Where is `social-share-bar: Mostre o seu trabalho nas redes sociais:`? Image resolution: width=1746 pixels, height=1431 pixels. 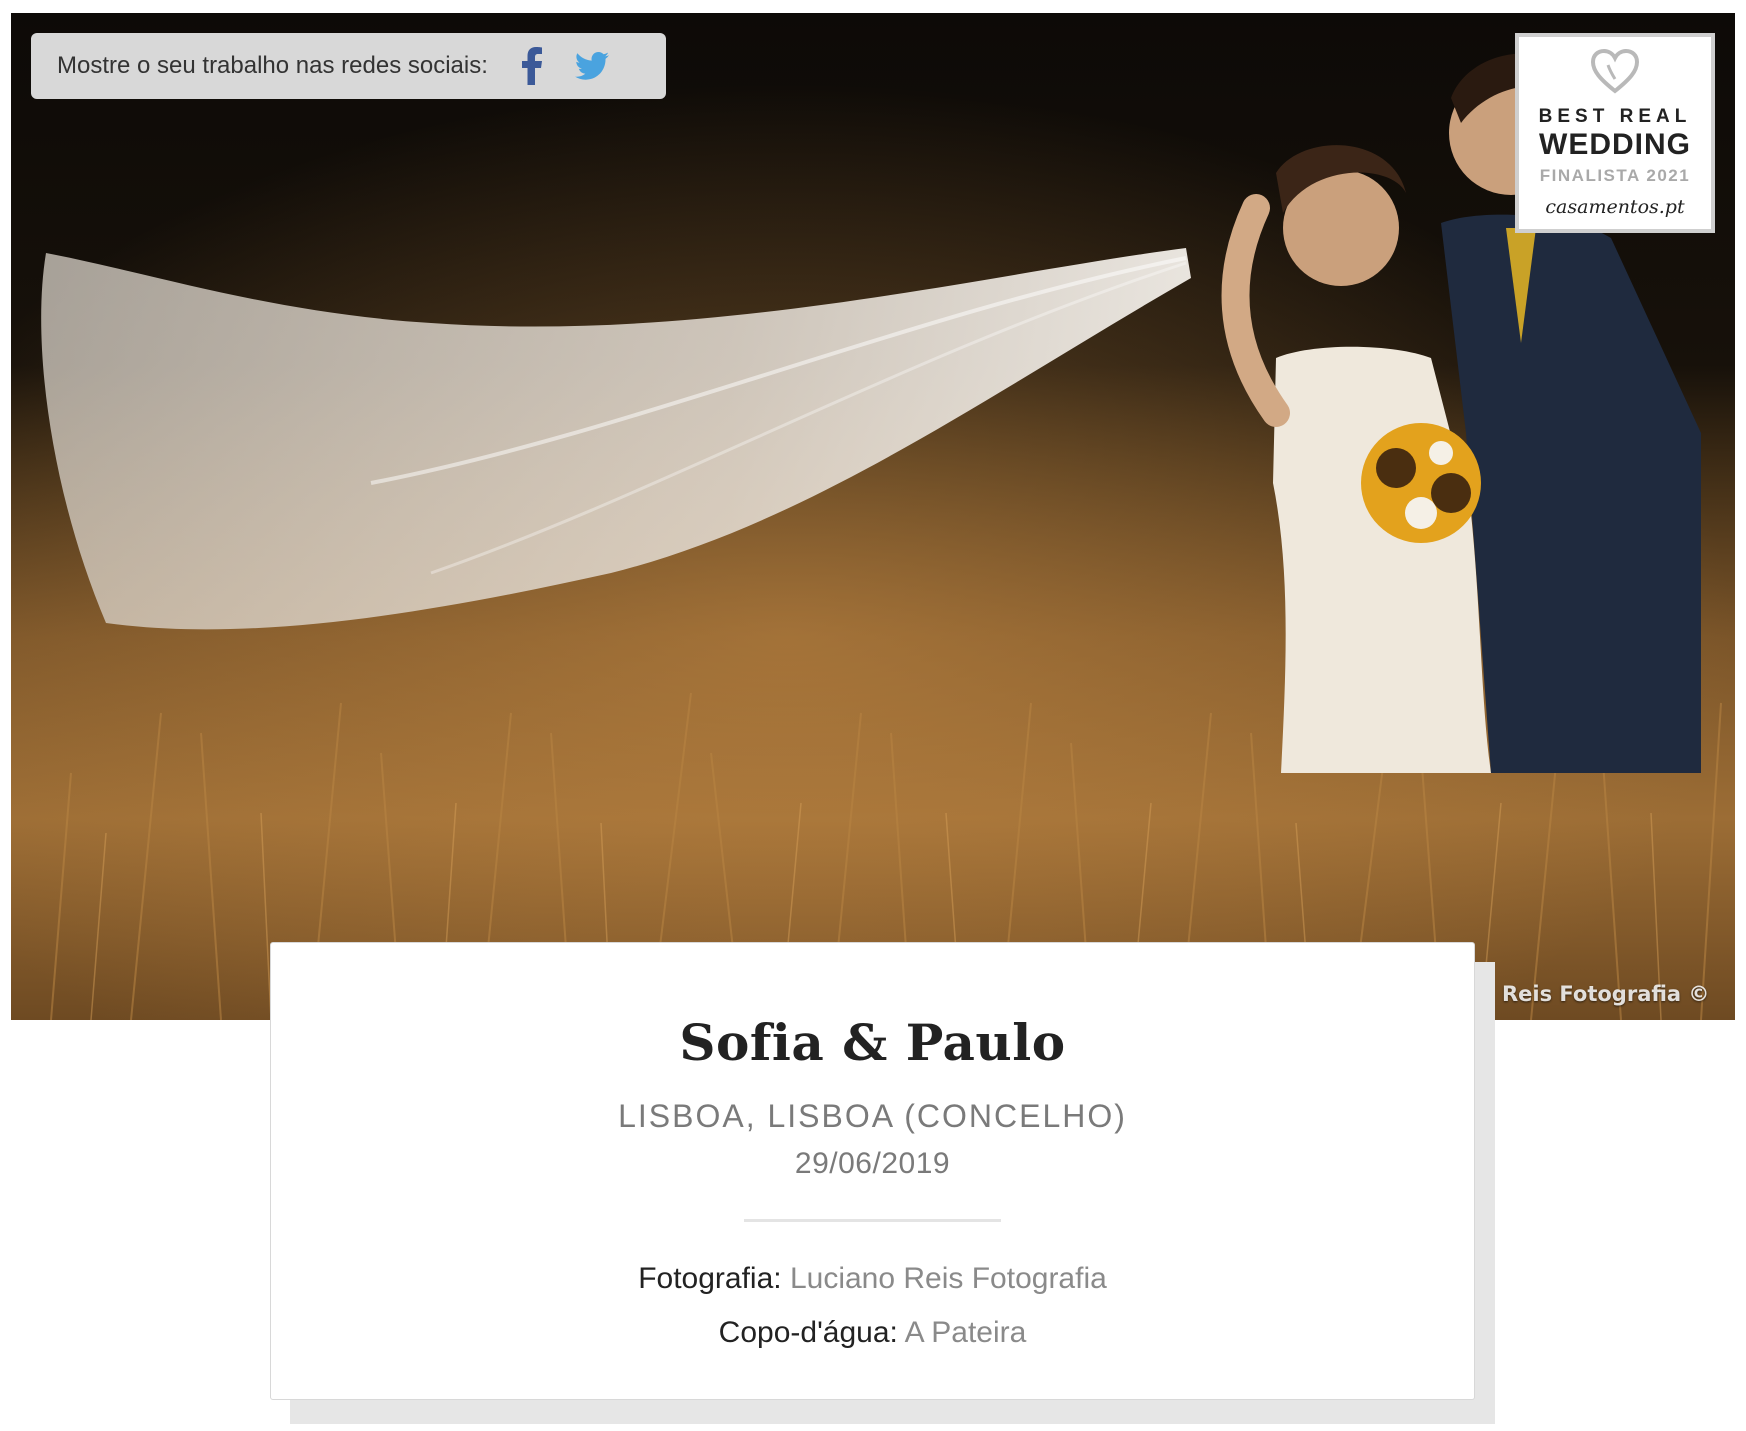
social-share-bar: Mostre o seu trabalho nas redes sociais: is located at coordinates (348, 66).